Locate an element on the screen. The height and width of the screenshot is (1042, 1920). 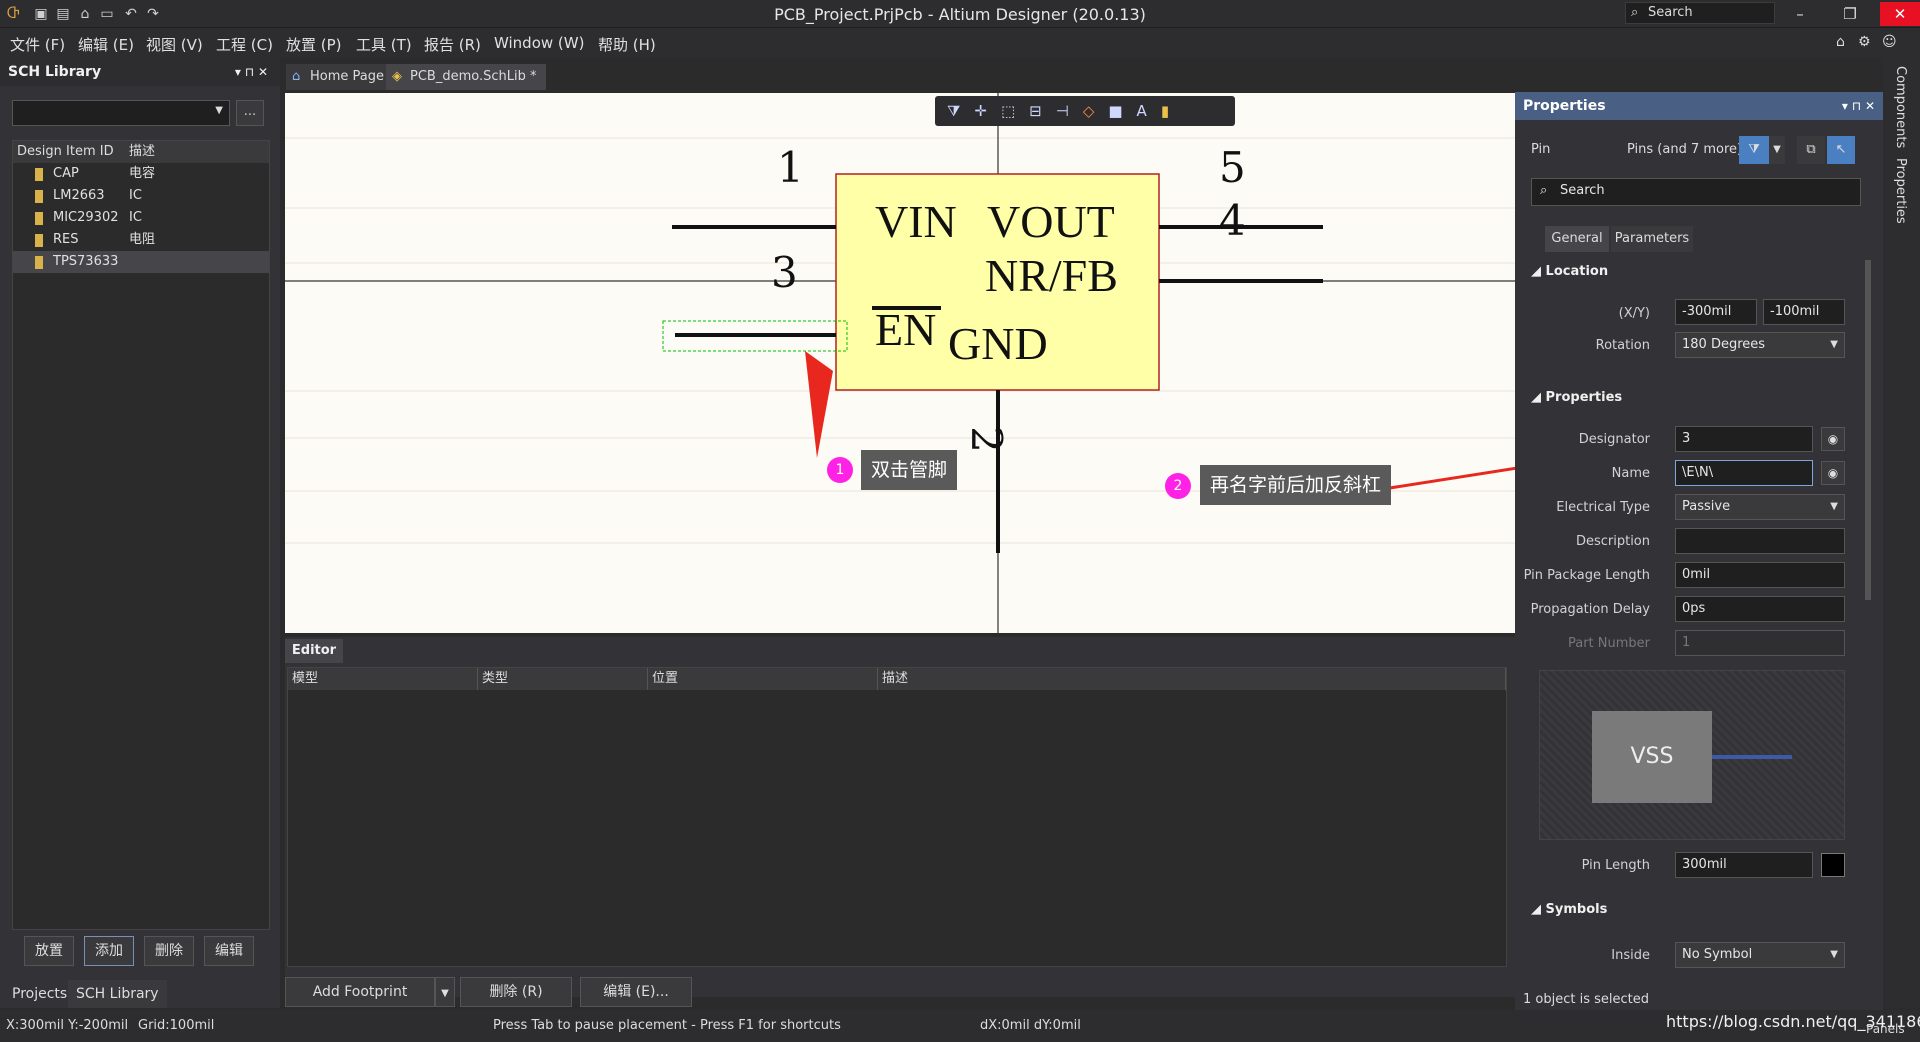
x-field: -300mil is located at coordinates (1716, 312).